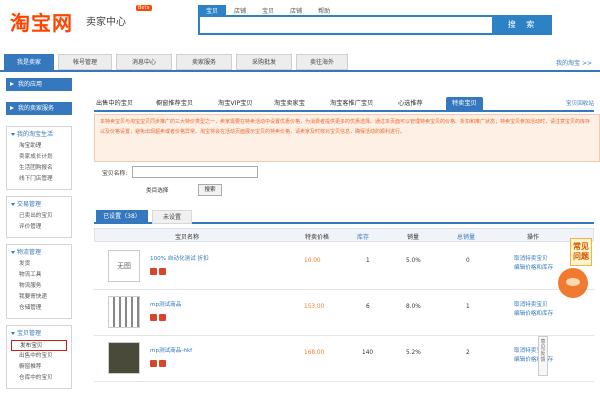 This screenshot has width=600, height=396. I want to click on sidebar-item-sold: 已卖出的宝贝, so click(39, 216).